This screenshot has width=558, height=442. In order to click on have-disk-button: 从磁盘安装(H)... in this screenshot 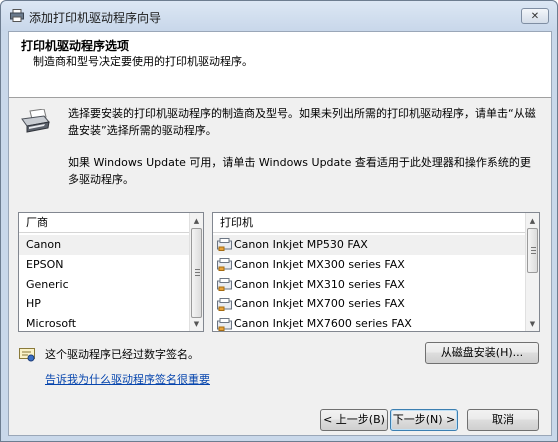, I will do `click(482, 353)`.